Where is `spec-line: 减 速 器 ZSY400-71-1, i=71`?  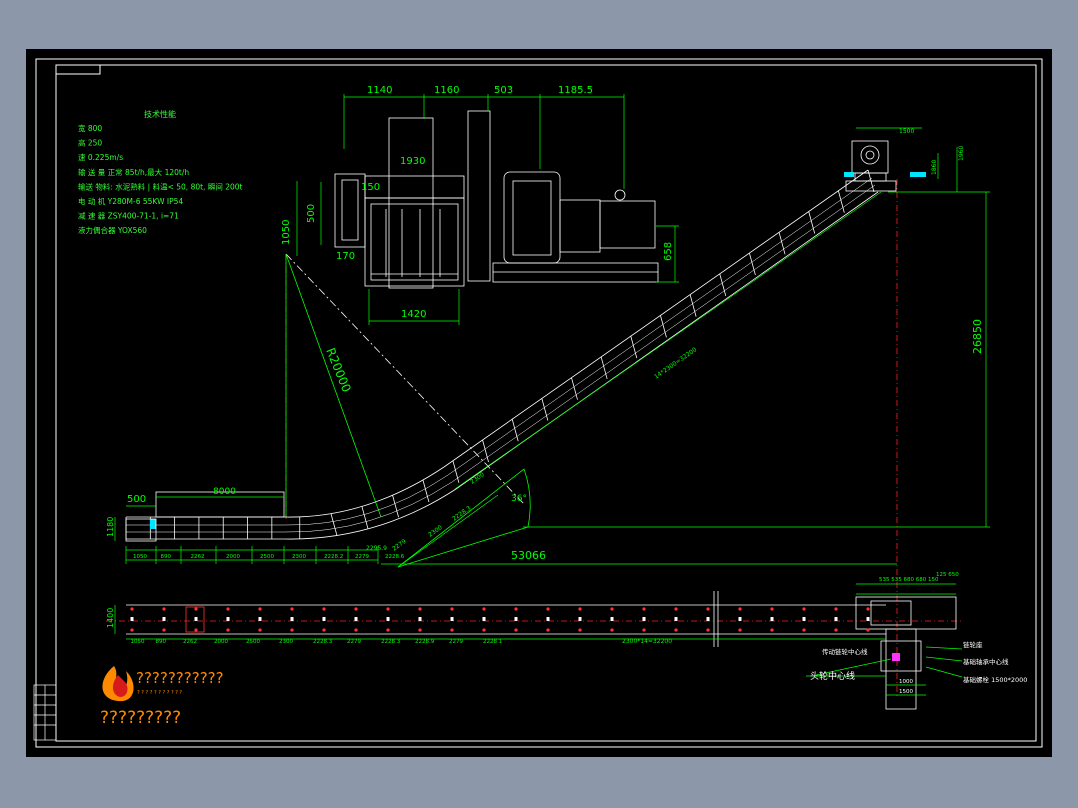 spec-line: 减 速 器 ZSY400-71-1, i=71 is located at coordinates (128, 216).